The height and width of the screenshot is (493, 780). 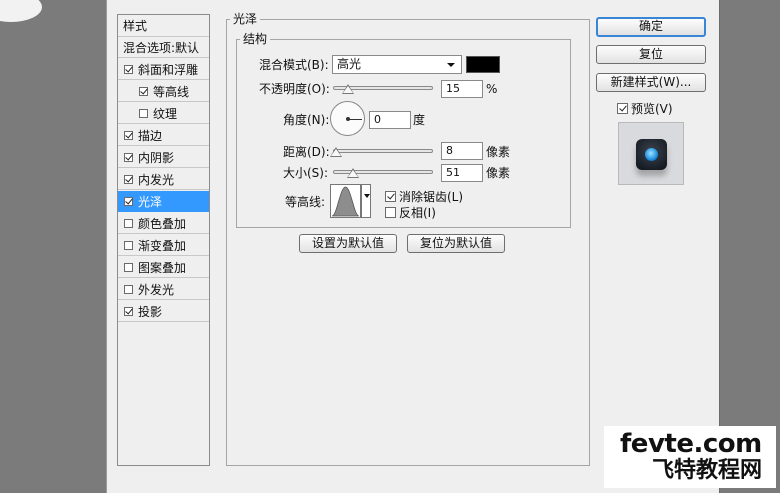 What do you see at coordinates (163, 26) in the screenshot?
I see `styles-list-header: 样式` at bounding box center [163, 26].